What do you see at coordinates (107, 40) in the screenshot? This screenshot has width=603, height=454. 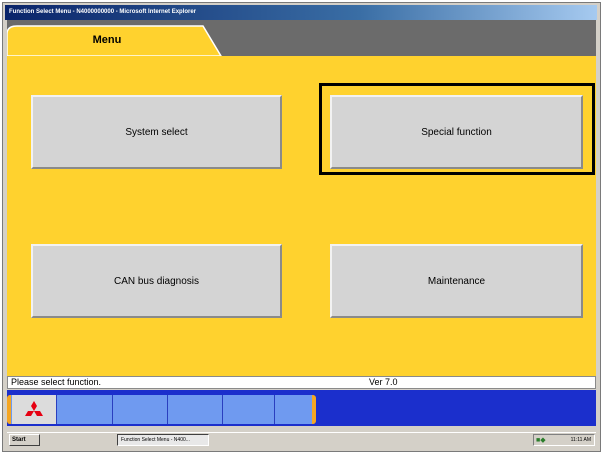 I see `tab-menu-label: Menu` at bounding box center [107, 40].